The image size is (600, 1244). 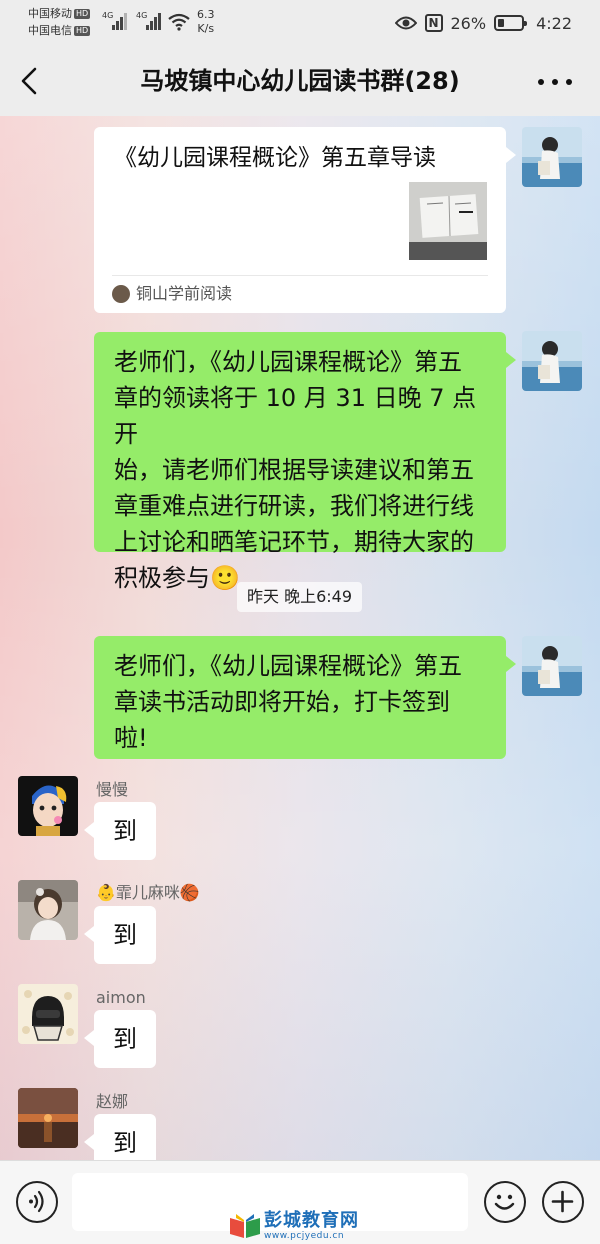 I want to click on carrier-2-label: 中国电信, so click(x=50, y=30).